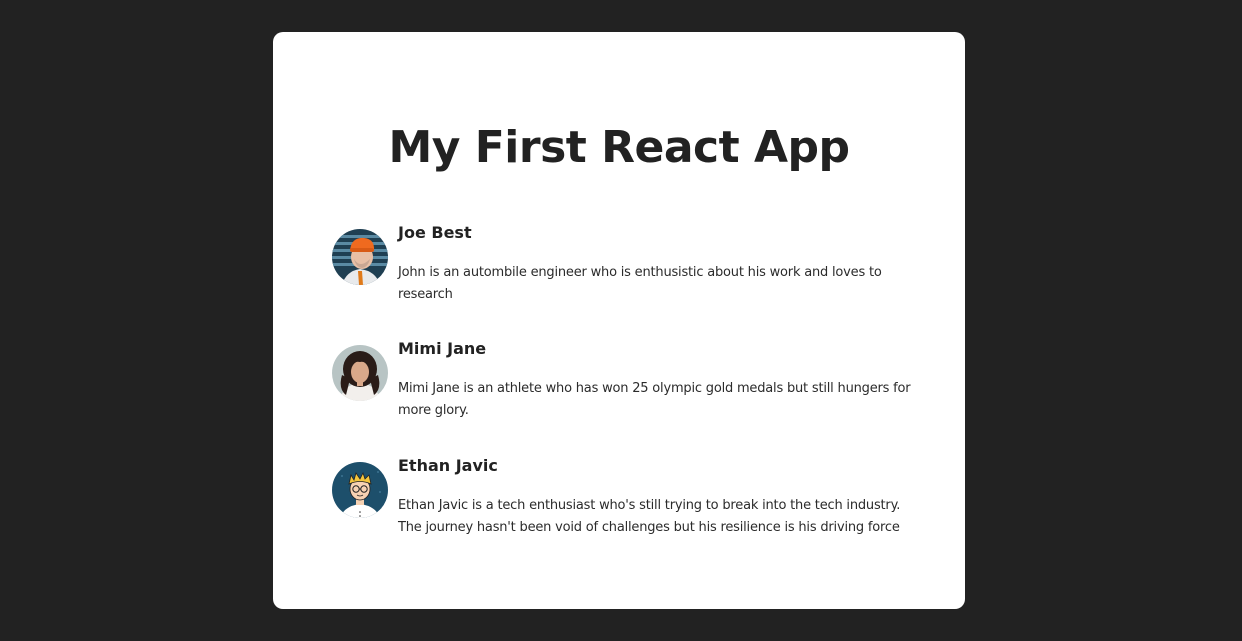 Image resolution: width=1242 pixels, height=641 pixels. I want to click on person-name: Joe Best, so click(435, 232).